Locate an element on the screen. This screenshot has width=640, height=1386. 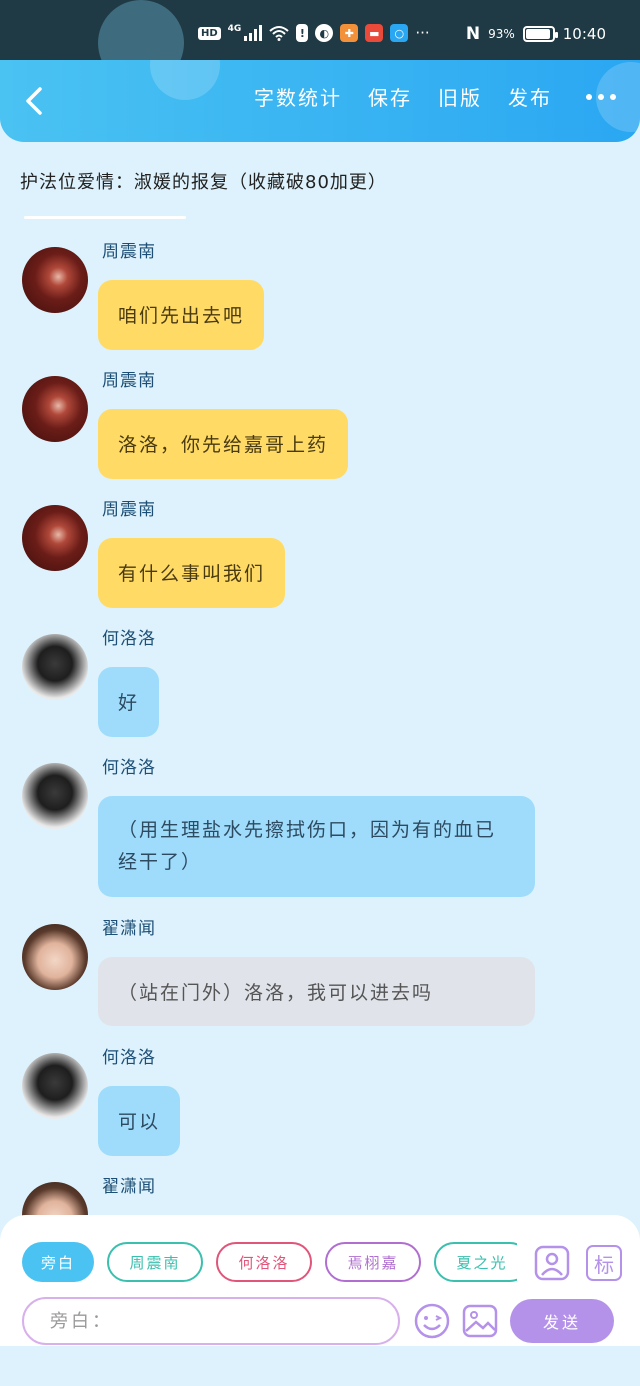
message-bubble: （用生理盐水先擦拭伤口，因为有的血已经干了） is located at coordinates (316, 846).